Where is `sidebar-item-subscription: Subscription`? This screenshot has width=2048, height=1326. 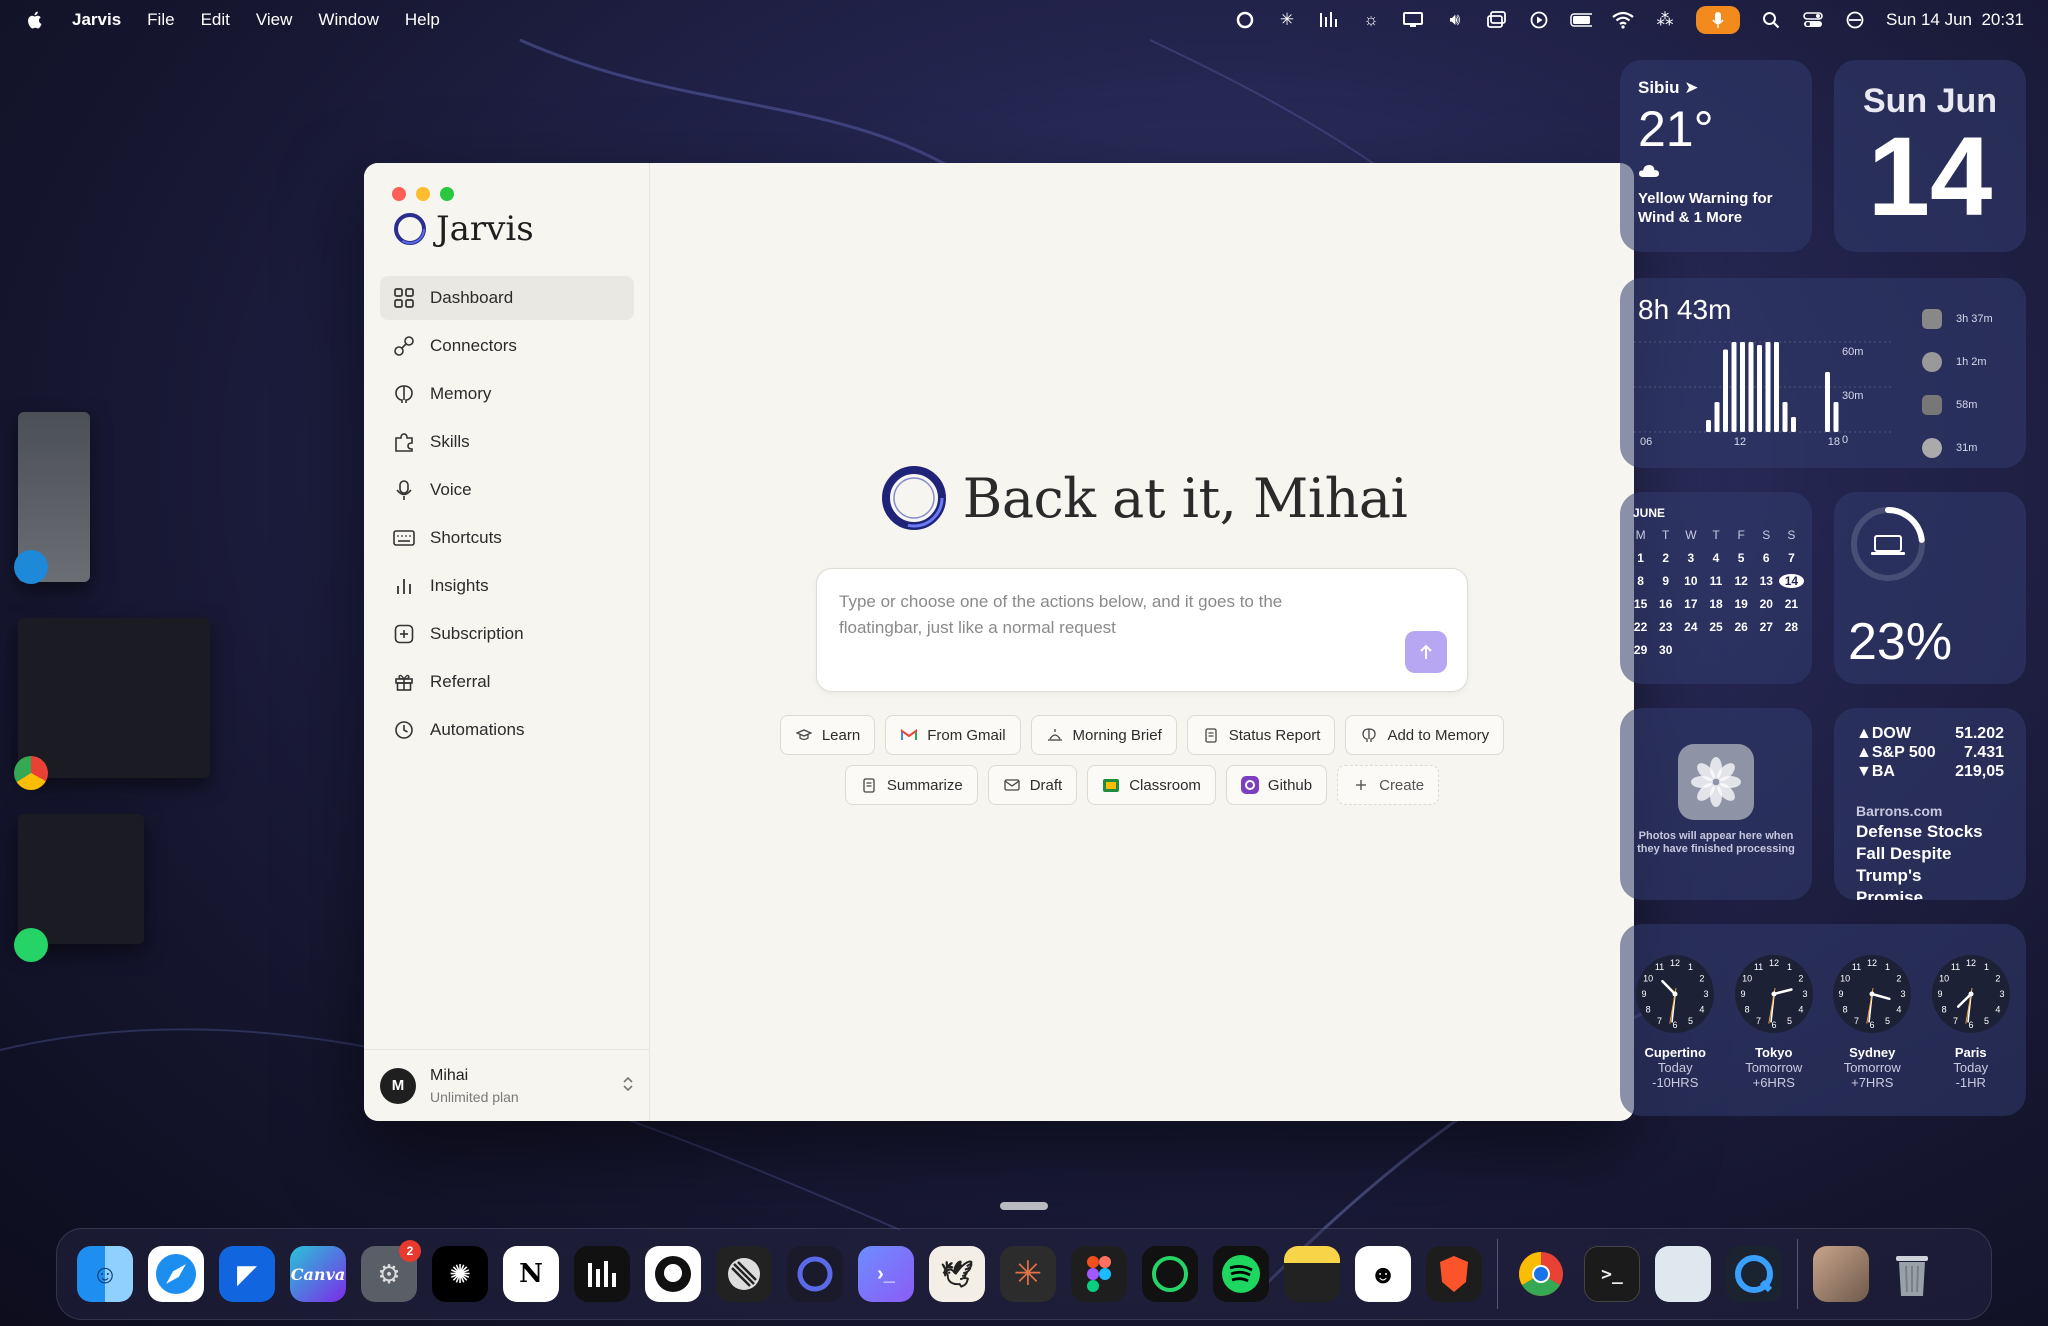
sidebar-item-subscription: Subscription is located at coordinates (507, 634).